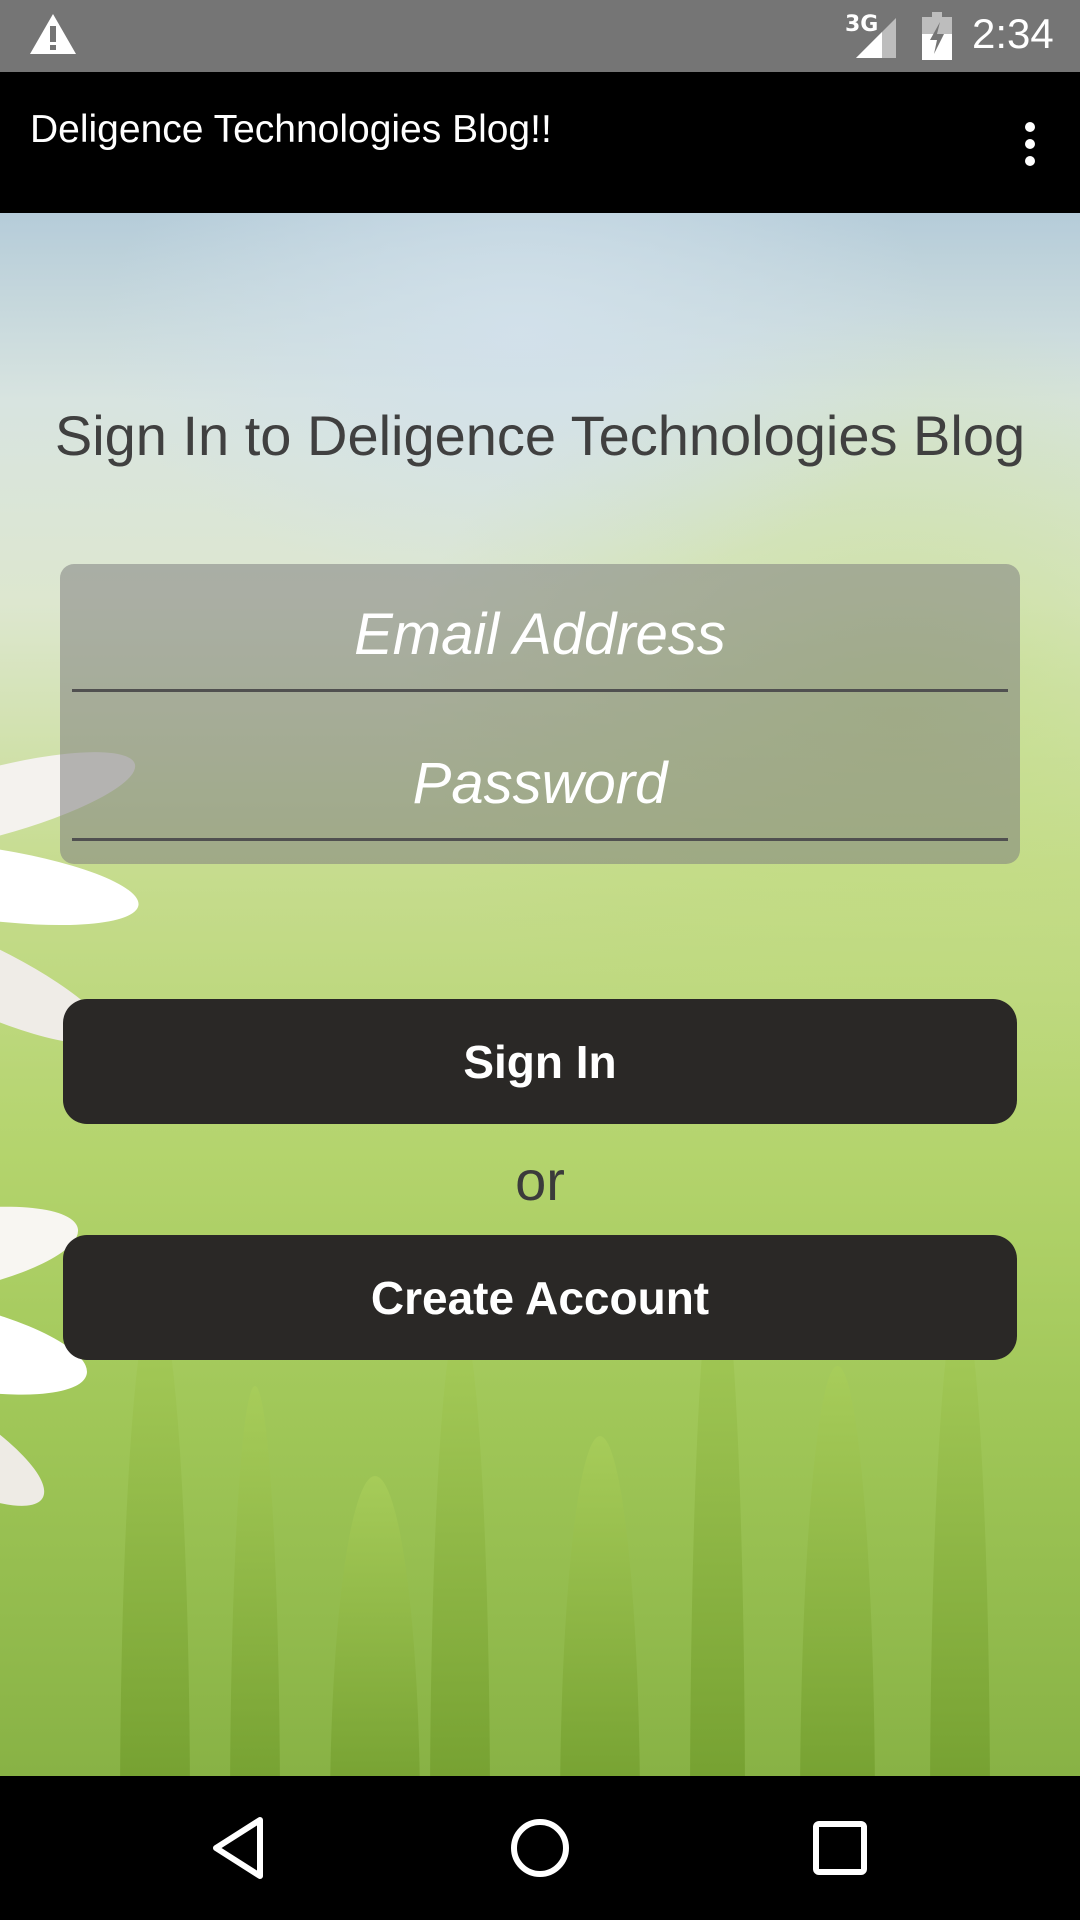 The width and height of the screenshot is (1080, 1920). I want to click on email-input, so click(540, 634).